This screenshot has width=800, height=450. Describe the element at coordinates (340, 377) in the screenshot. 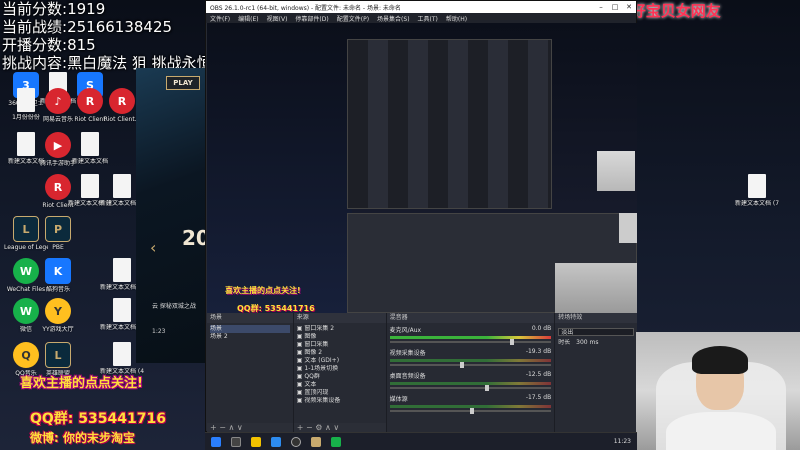

I see `source-item: ▣ QQ群` at that location.